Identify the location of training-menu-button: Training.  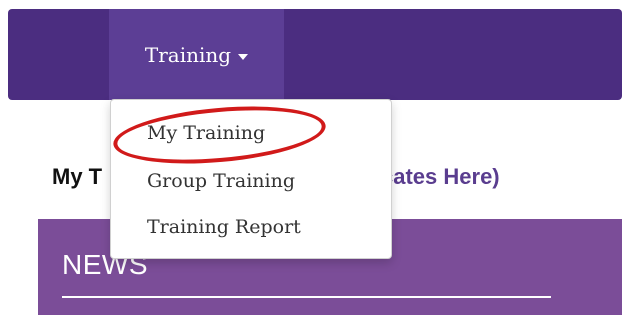
(196, 54).